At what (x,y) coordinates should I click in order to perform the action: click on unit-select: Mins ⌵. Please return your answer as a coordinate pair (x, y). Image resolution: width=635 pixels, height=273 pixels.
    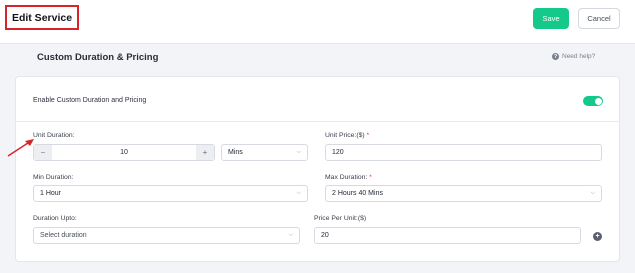
    Looking at the image, I should click on (264, 152).